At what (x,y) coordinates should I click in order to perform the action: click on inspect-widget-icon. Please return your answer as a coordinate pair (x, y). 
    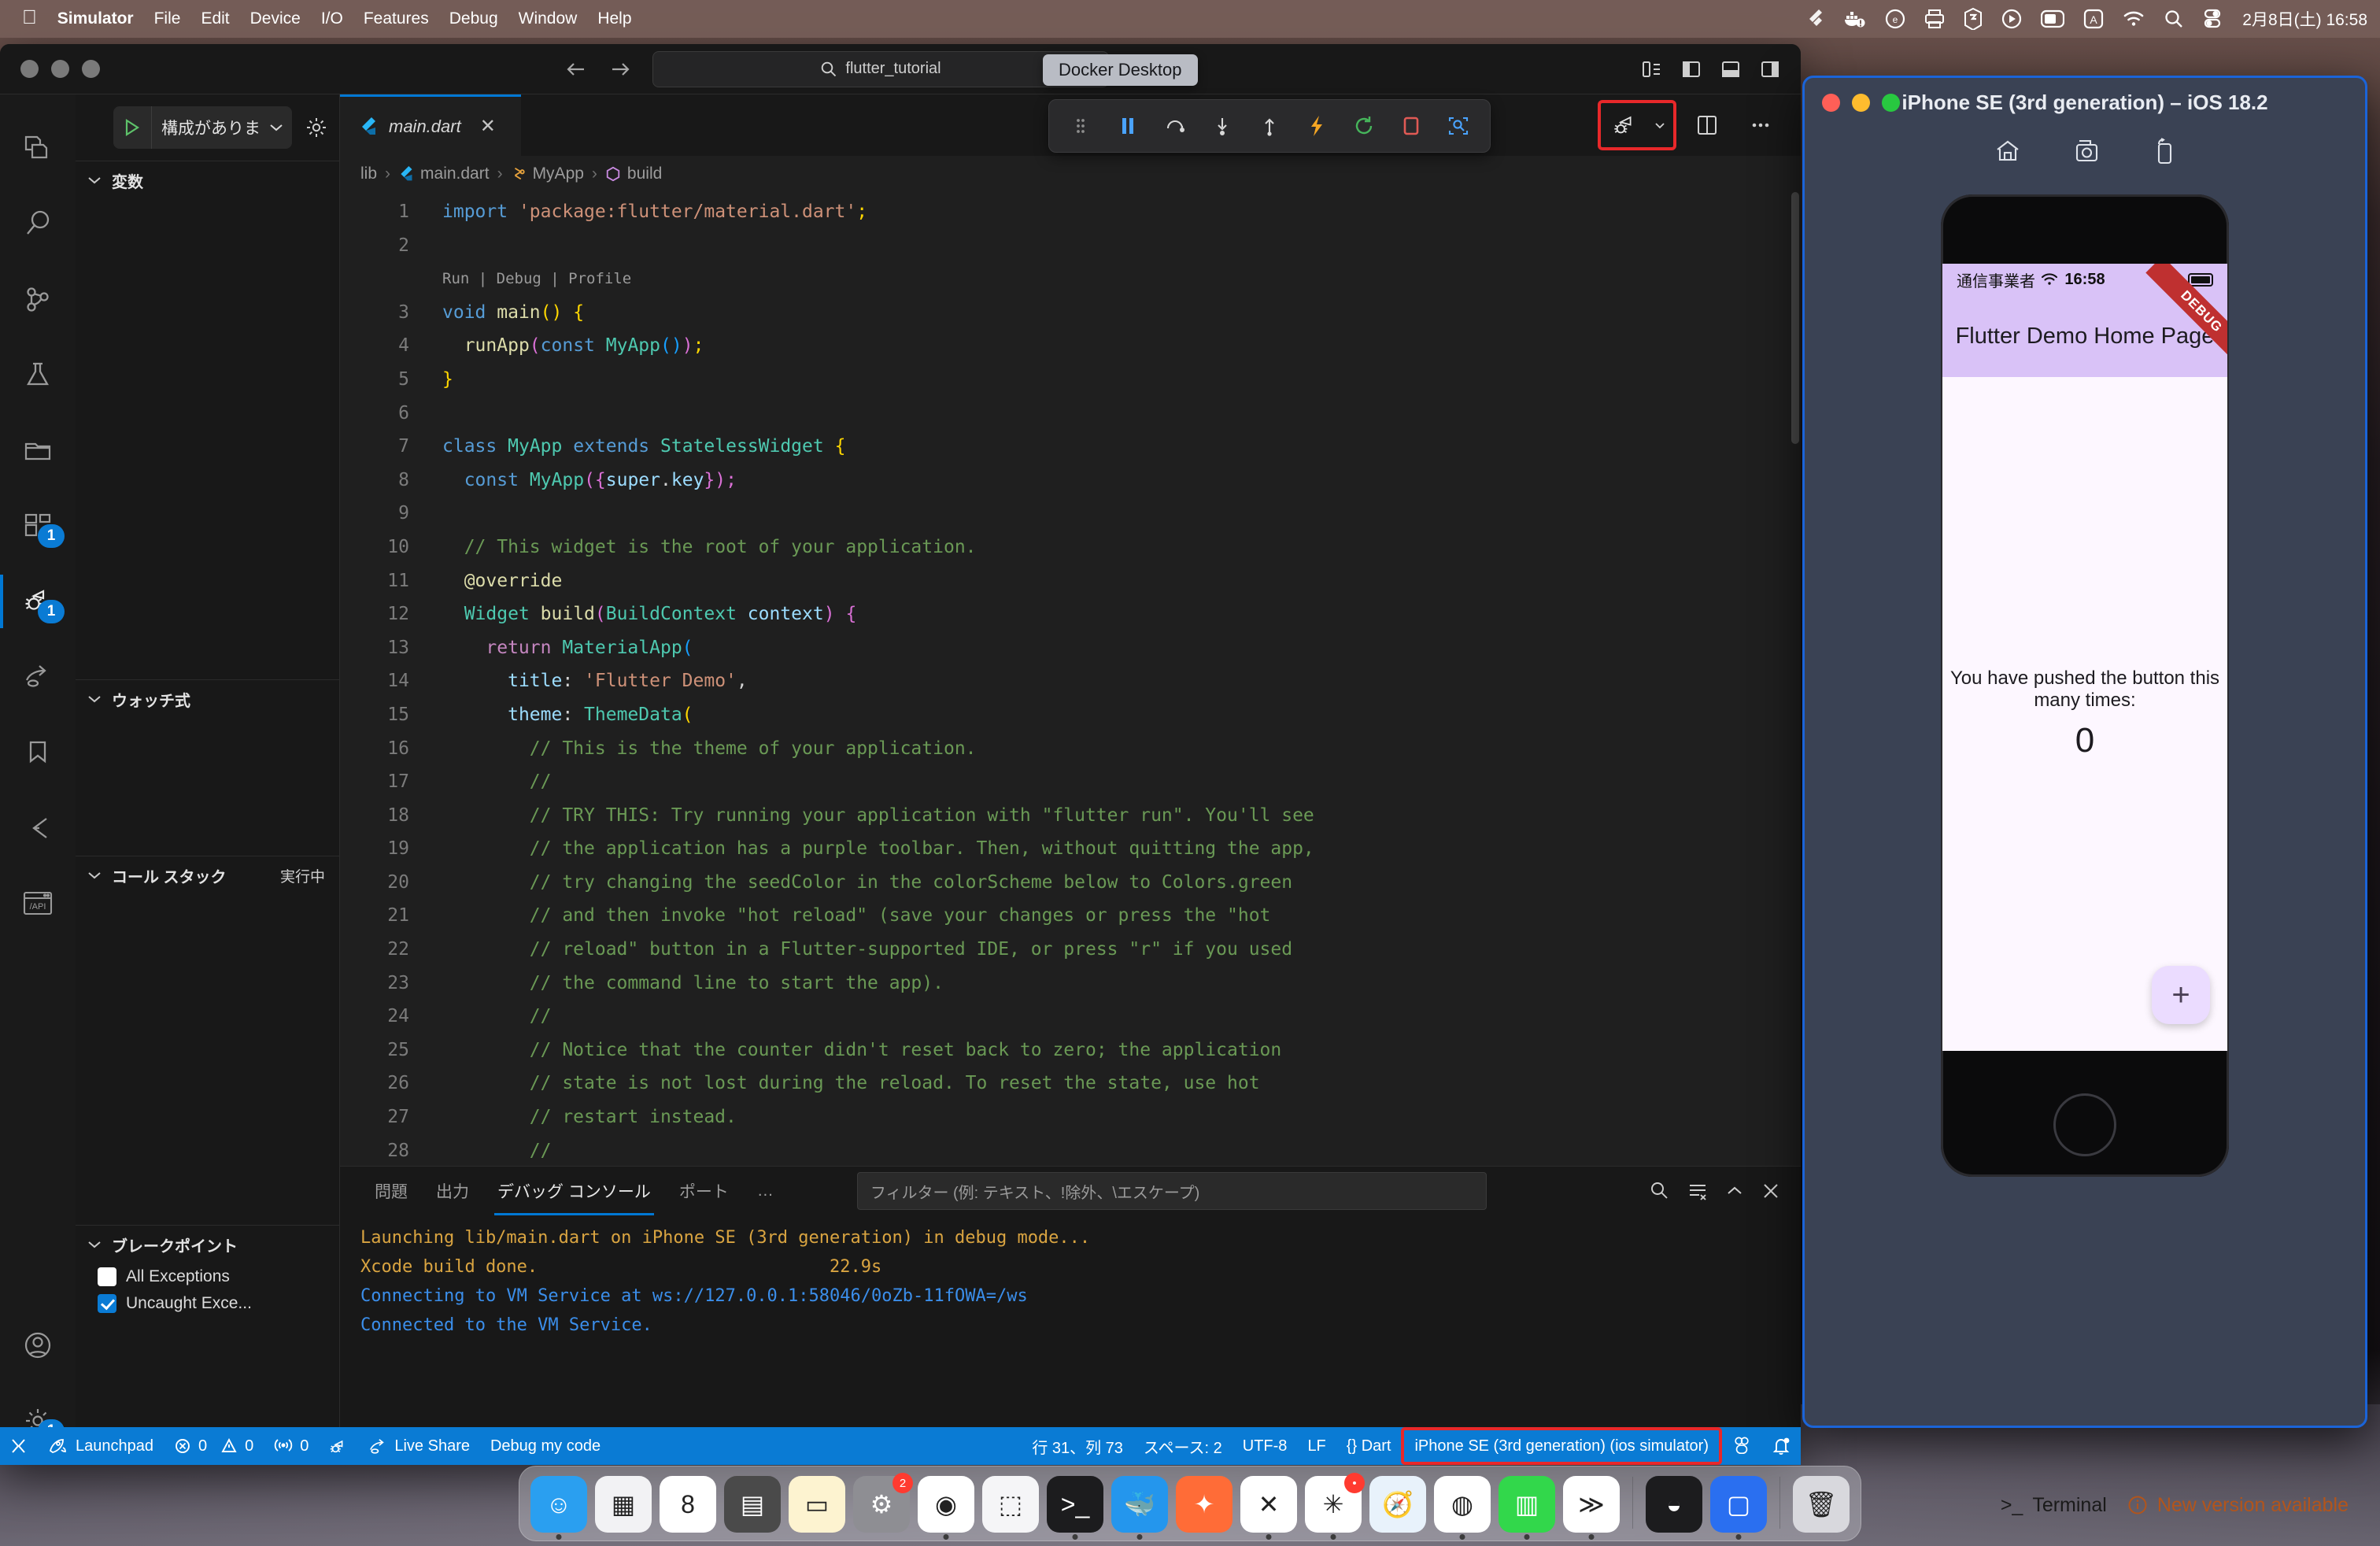
    Looking at the image, I should click on (1458, 125).